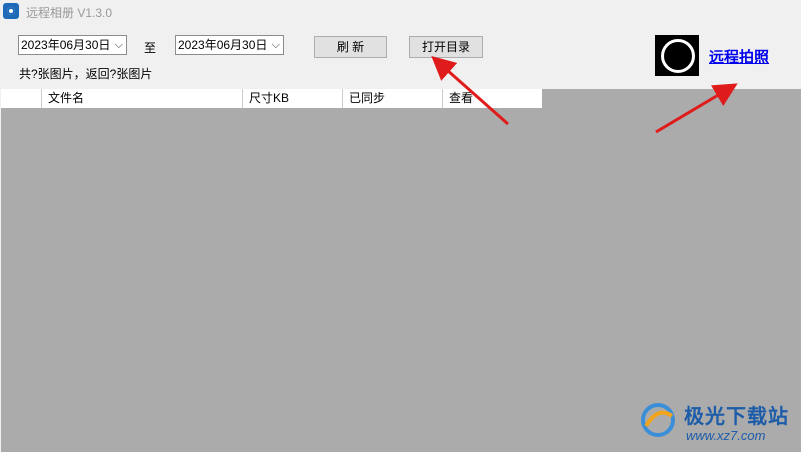 This screenshot has width=801, height=452. Describe the element at coordinates (736, 417) in the screenshot. I see `watermark-brand: 极光下载站` at that location.